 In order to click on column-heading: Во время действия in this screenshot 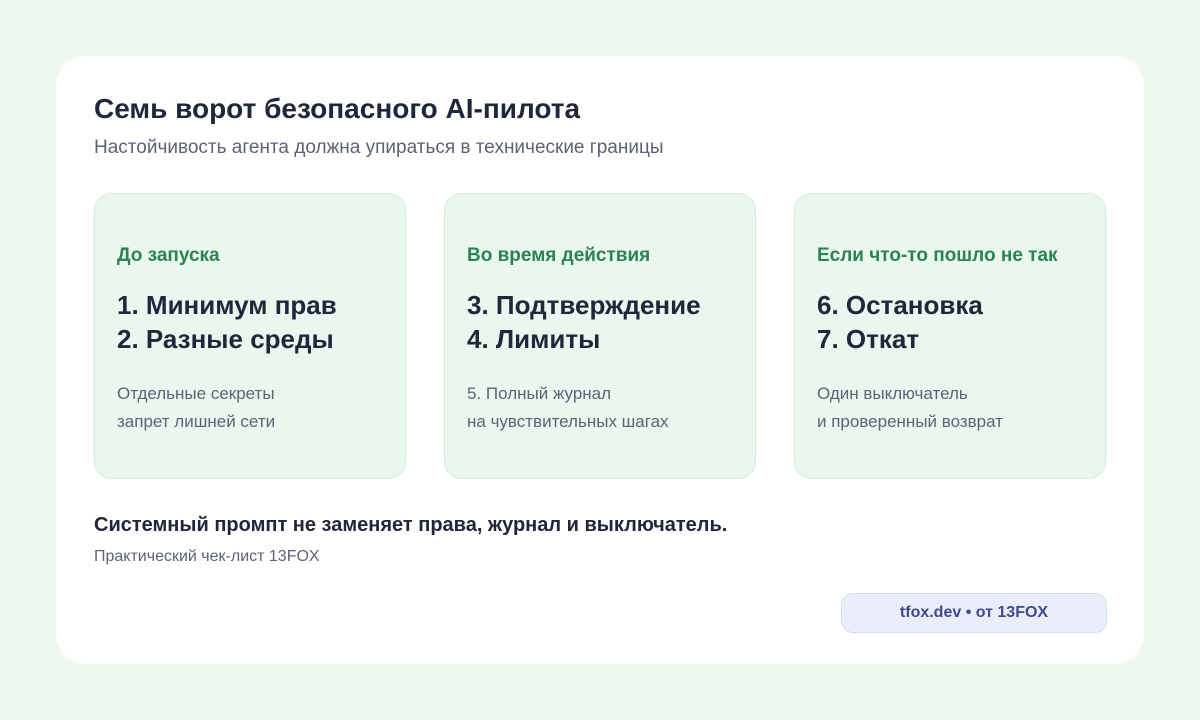, I will do `click(559, 255)`.